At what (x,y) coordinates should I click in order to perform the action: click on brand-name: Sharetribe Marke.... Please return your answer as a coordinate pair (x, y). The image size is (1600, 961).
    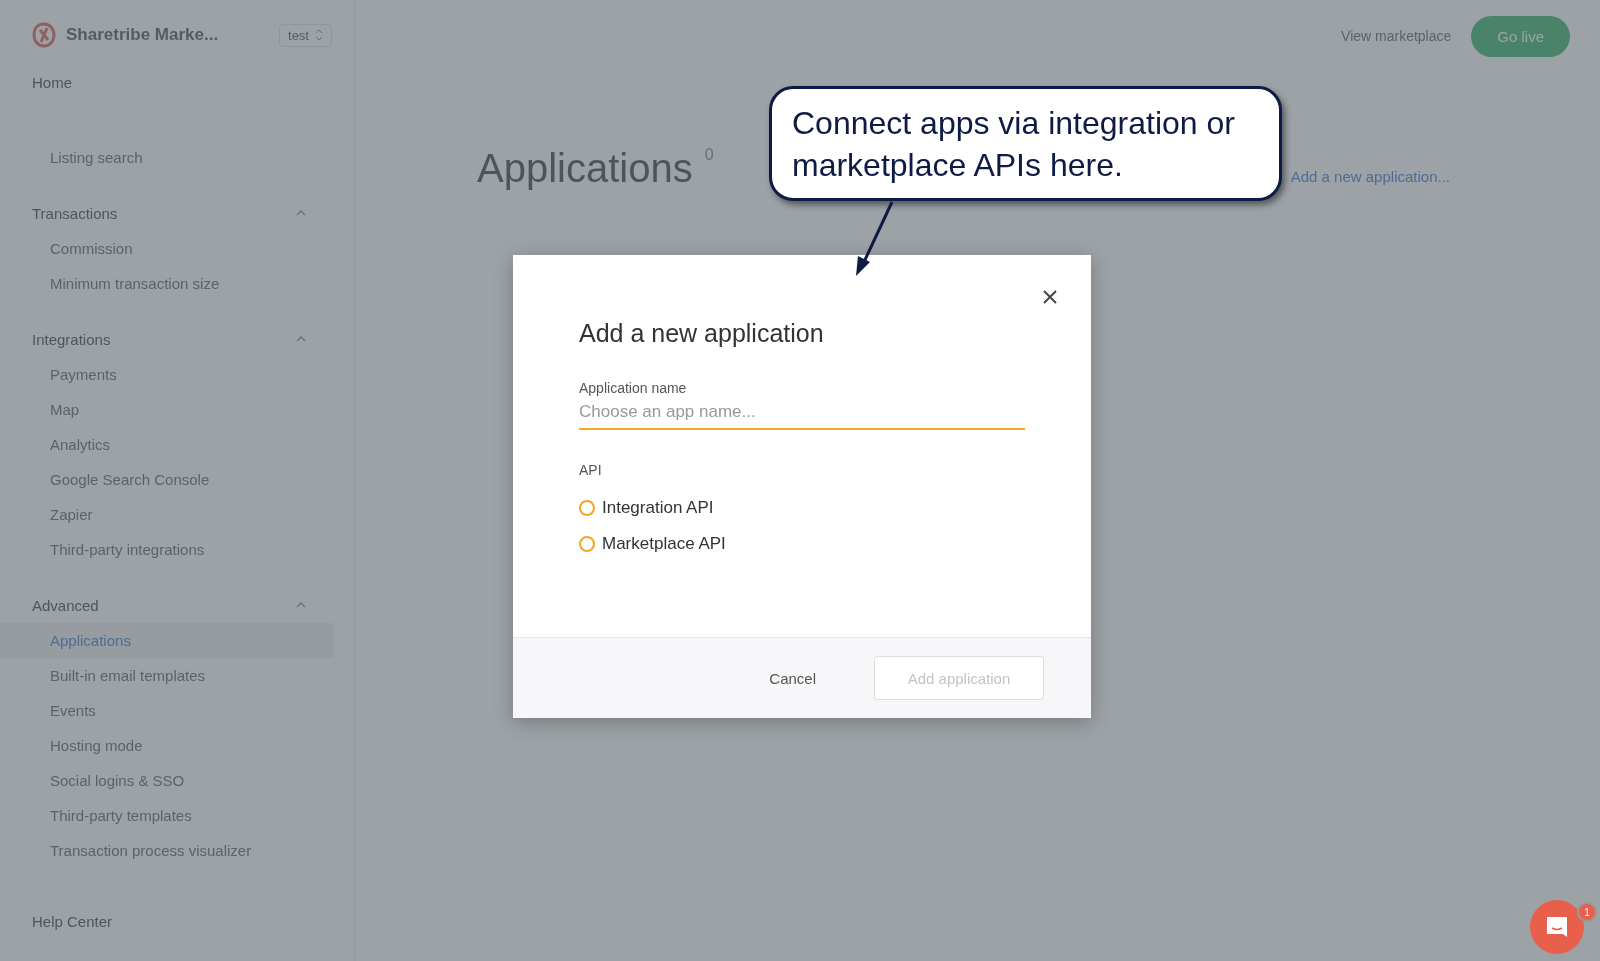
    Looking at the image, I should click on (143, 35).